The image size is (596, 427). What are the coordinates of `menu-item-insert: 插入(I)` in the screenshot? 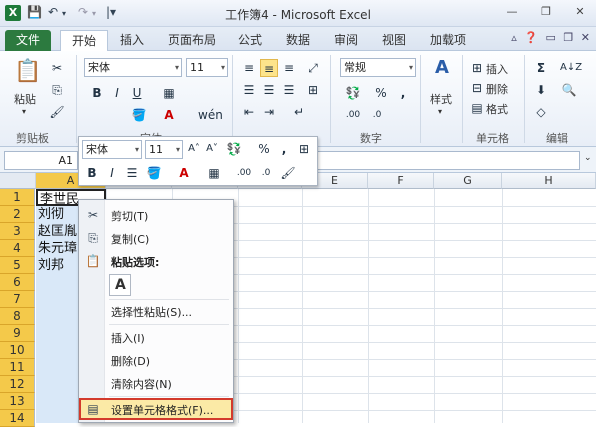 It's located at (156, 337).